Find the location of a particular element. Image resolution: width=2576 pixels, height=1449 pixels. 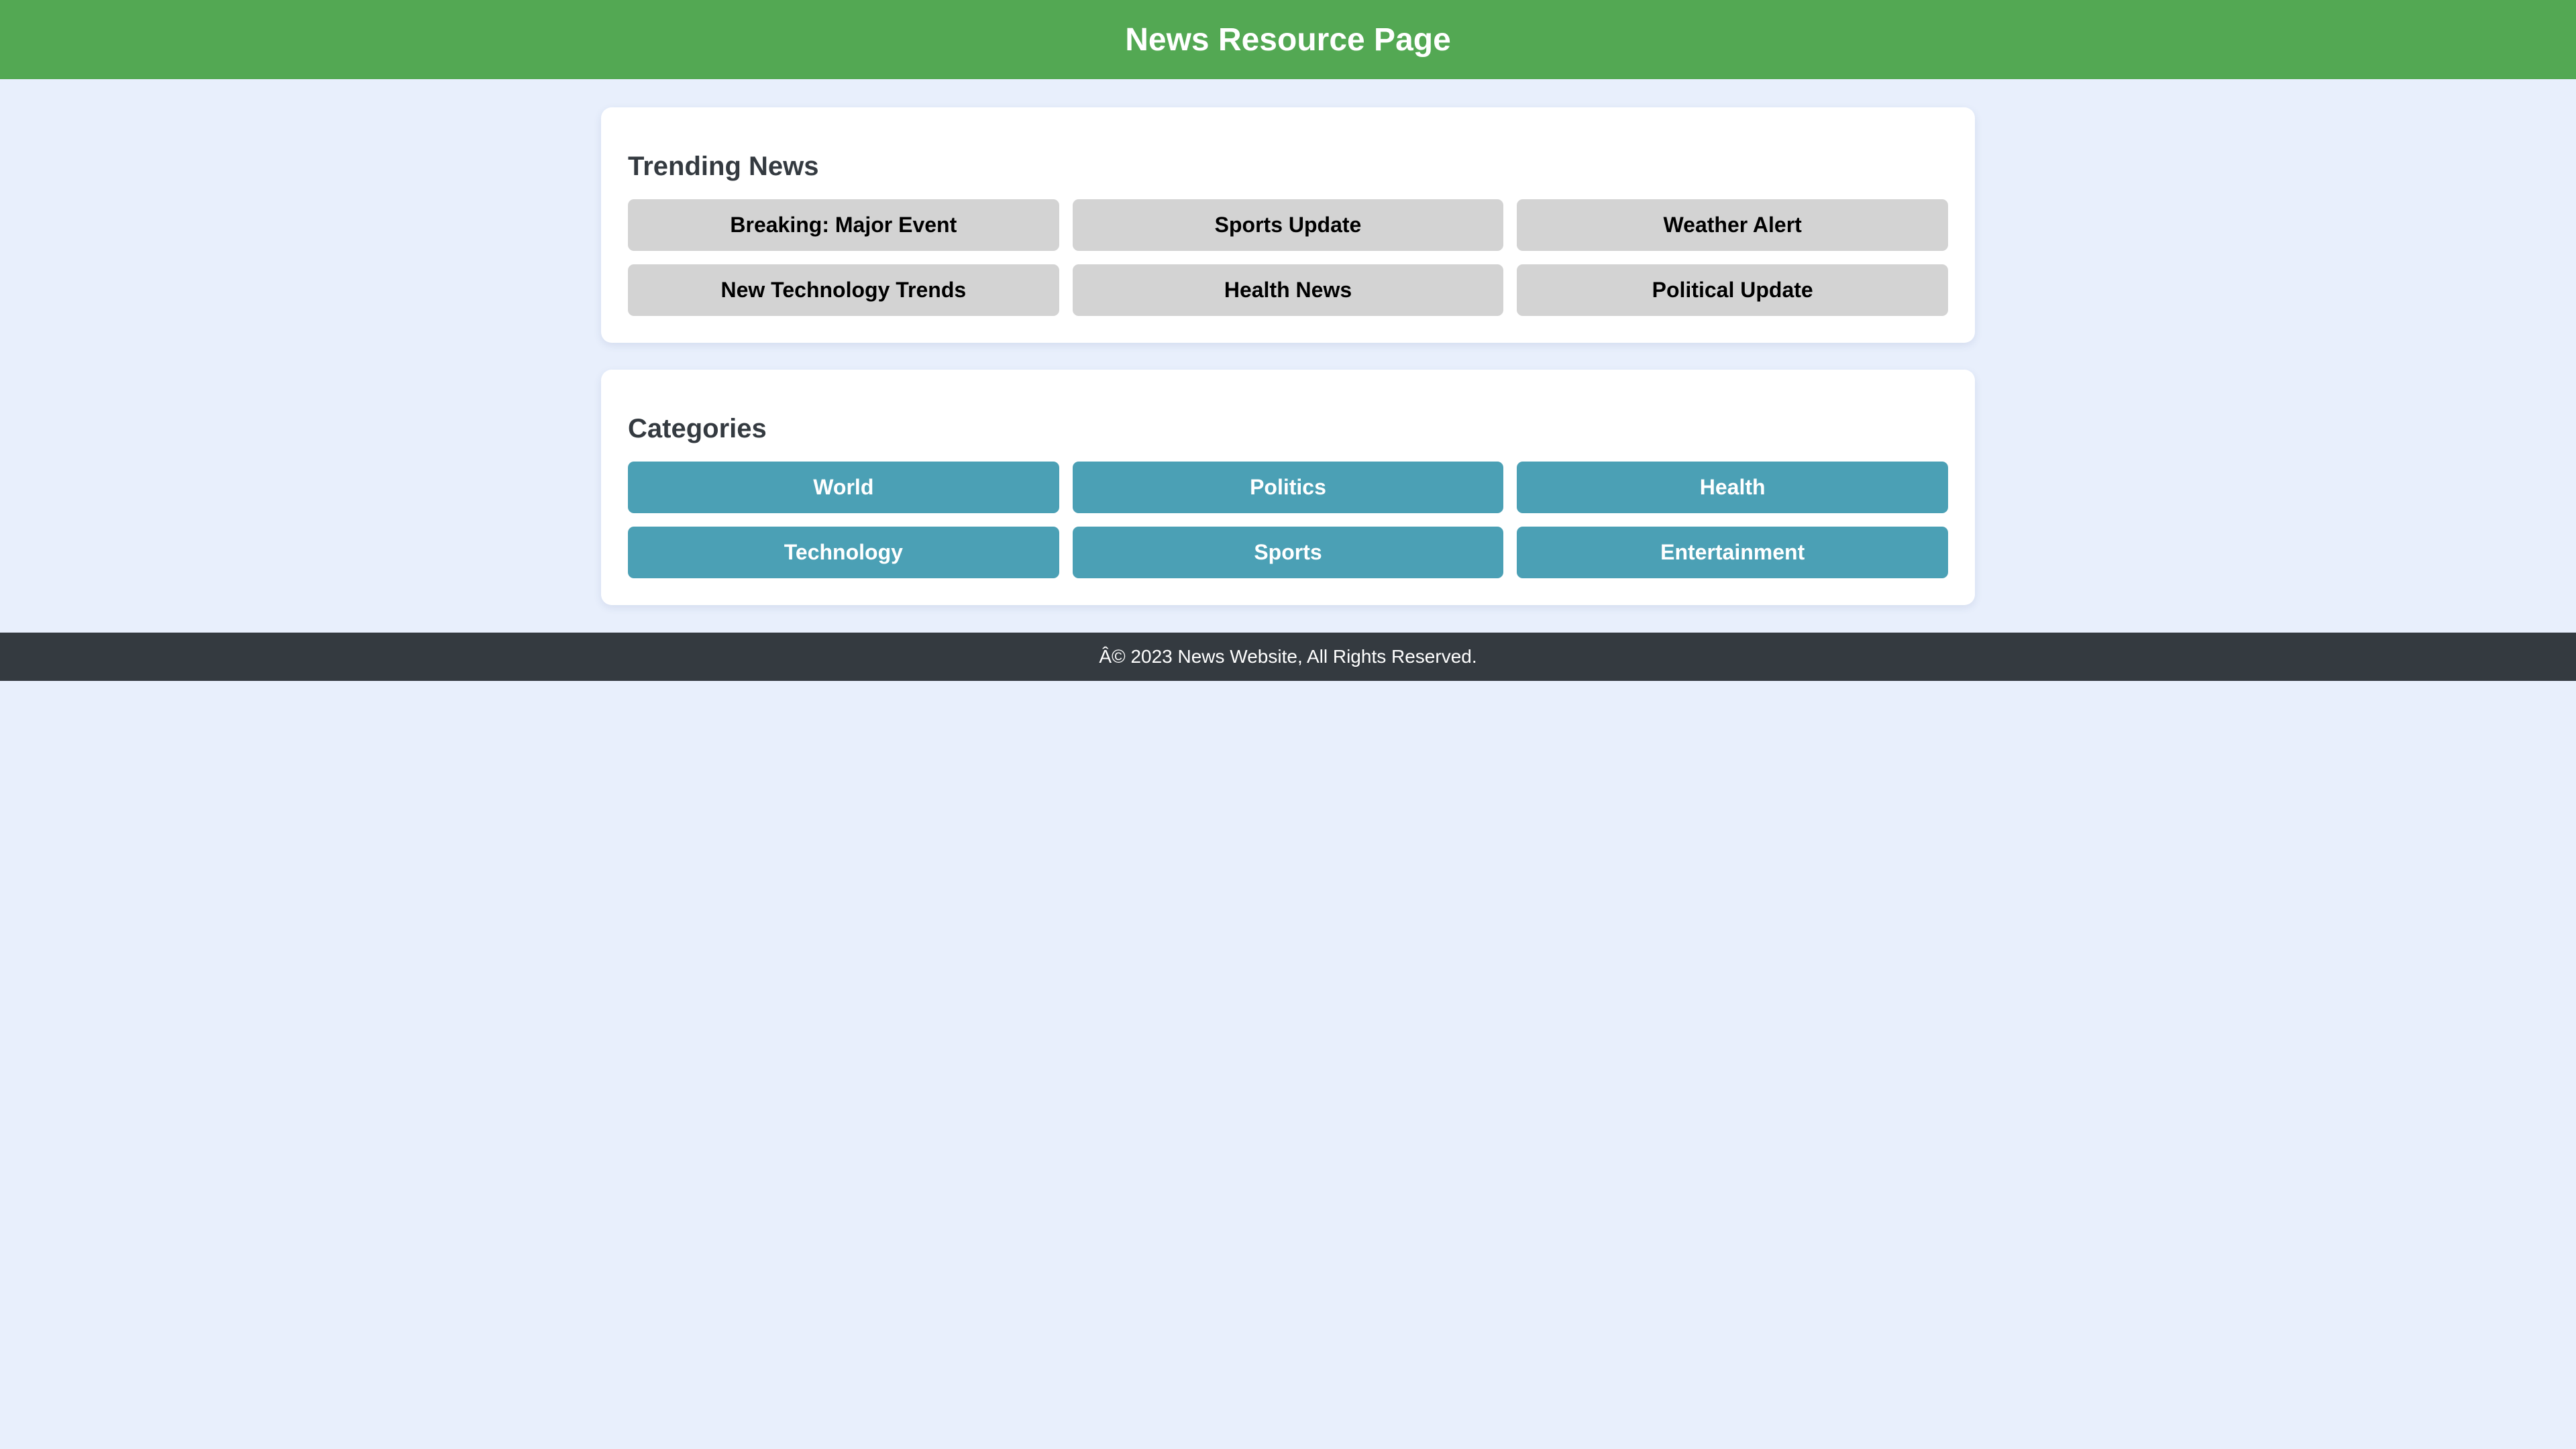

category-button-politics: Politics is located at coordinates (1288, 487).